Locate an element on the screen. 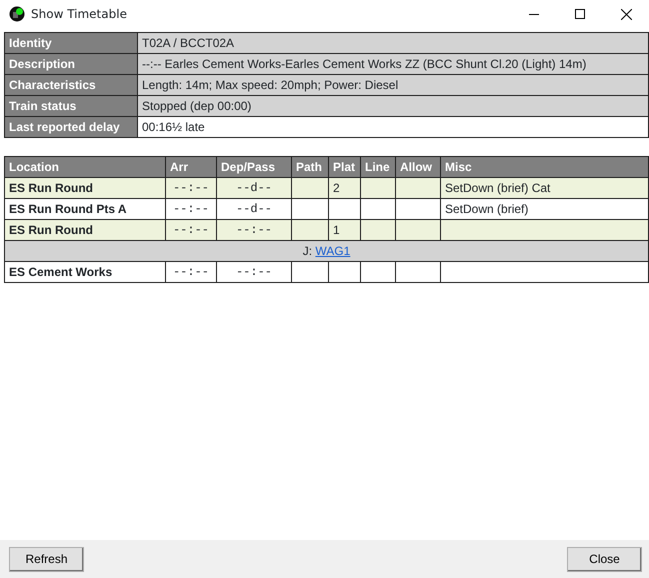 The height and width of the screenshot is (578, 649). field-value: 00:16½ late is located at coordinates (393, 127).